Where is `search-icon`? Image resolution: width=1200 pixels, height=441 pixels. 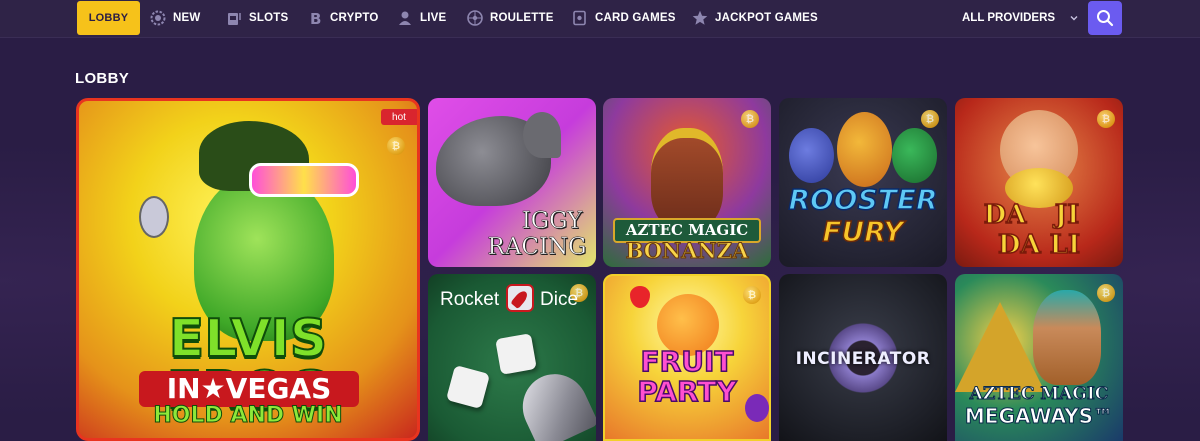 search-icon is located at coordinates (1105, 18).